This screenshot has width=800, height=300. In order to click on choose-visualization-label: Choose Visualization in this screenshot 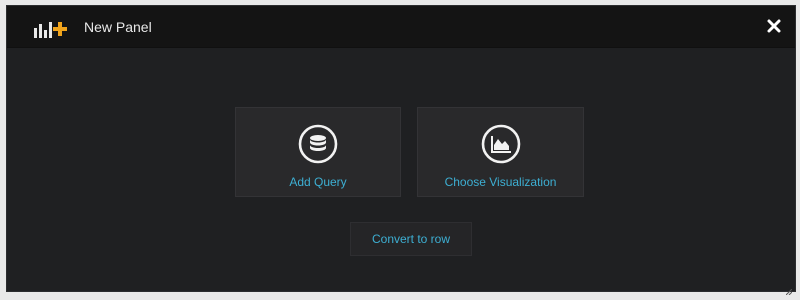, I will do `click(500, 182)`.